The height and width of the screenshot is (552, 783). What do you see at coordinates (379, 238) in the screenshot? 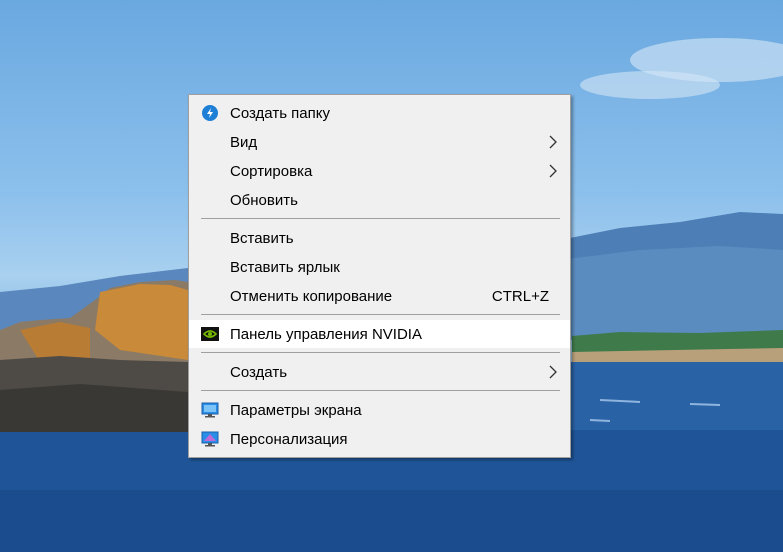
I see `menu-item-paste: Вставить` at bounding box center [379, 238].